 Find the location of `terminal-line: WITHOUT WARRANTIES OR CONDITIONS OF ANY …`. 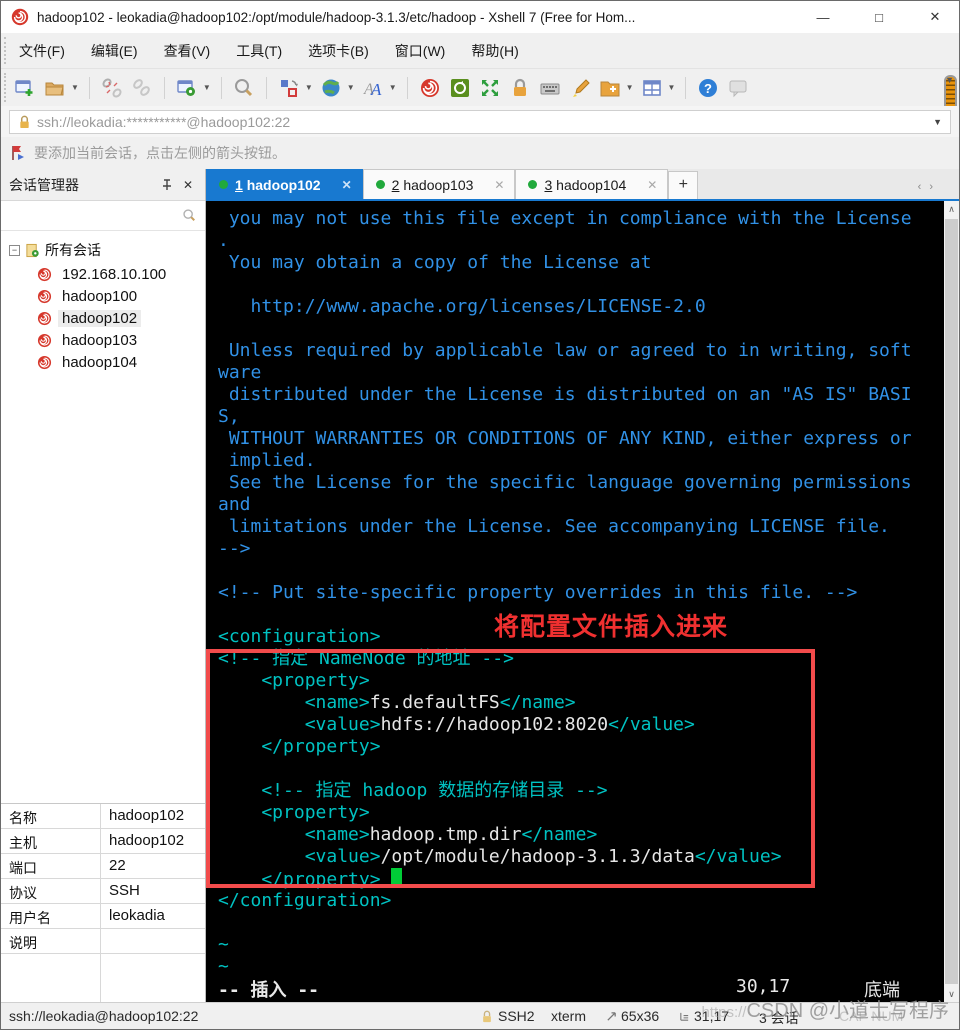

terminal-line: WITHOUT WARRANTIES OR CONDITIONS OF ANY … is located at coordinates (565, 438).